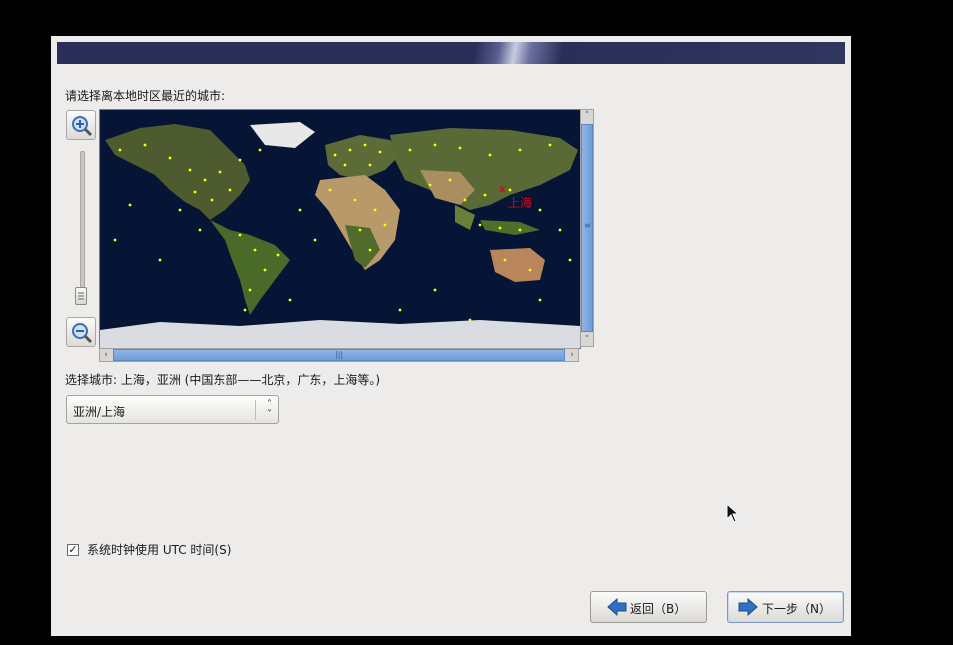 The height and width of the screenshot is (645, 953). Describe the element at coordinates (502, 189) in the screenshot. I see `selected-city-marker: x` at that location.